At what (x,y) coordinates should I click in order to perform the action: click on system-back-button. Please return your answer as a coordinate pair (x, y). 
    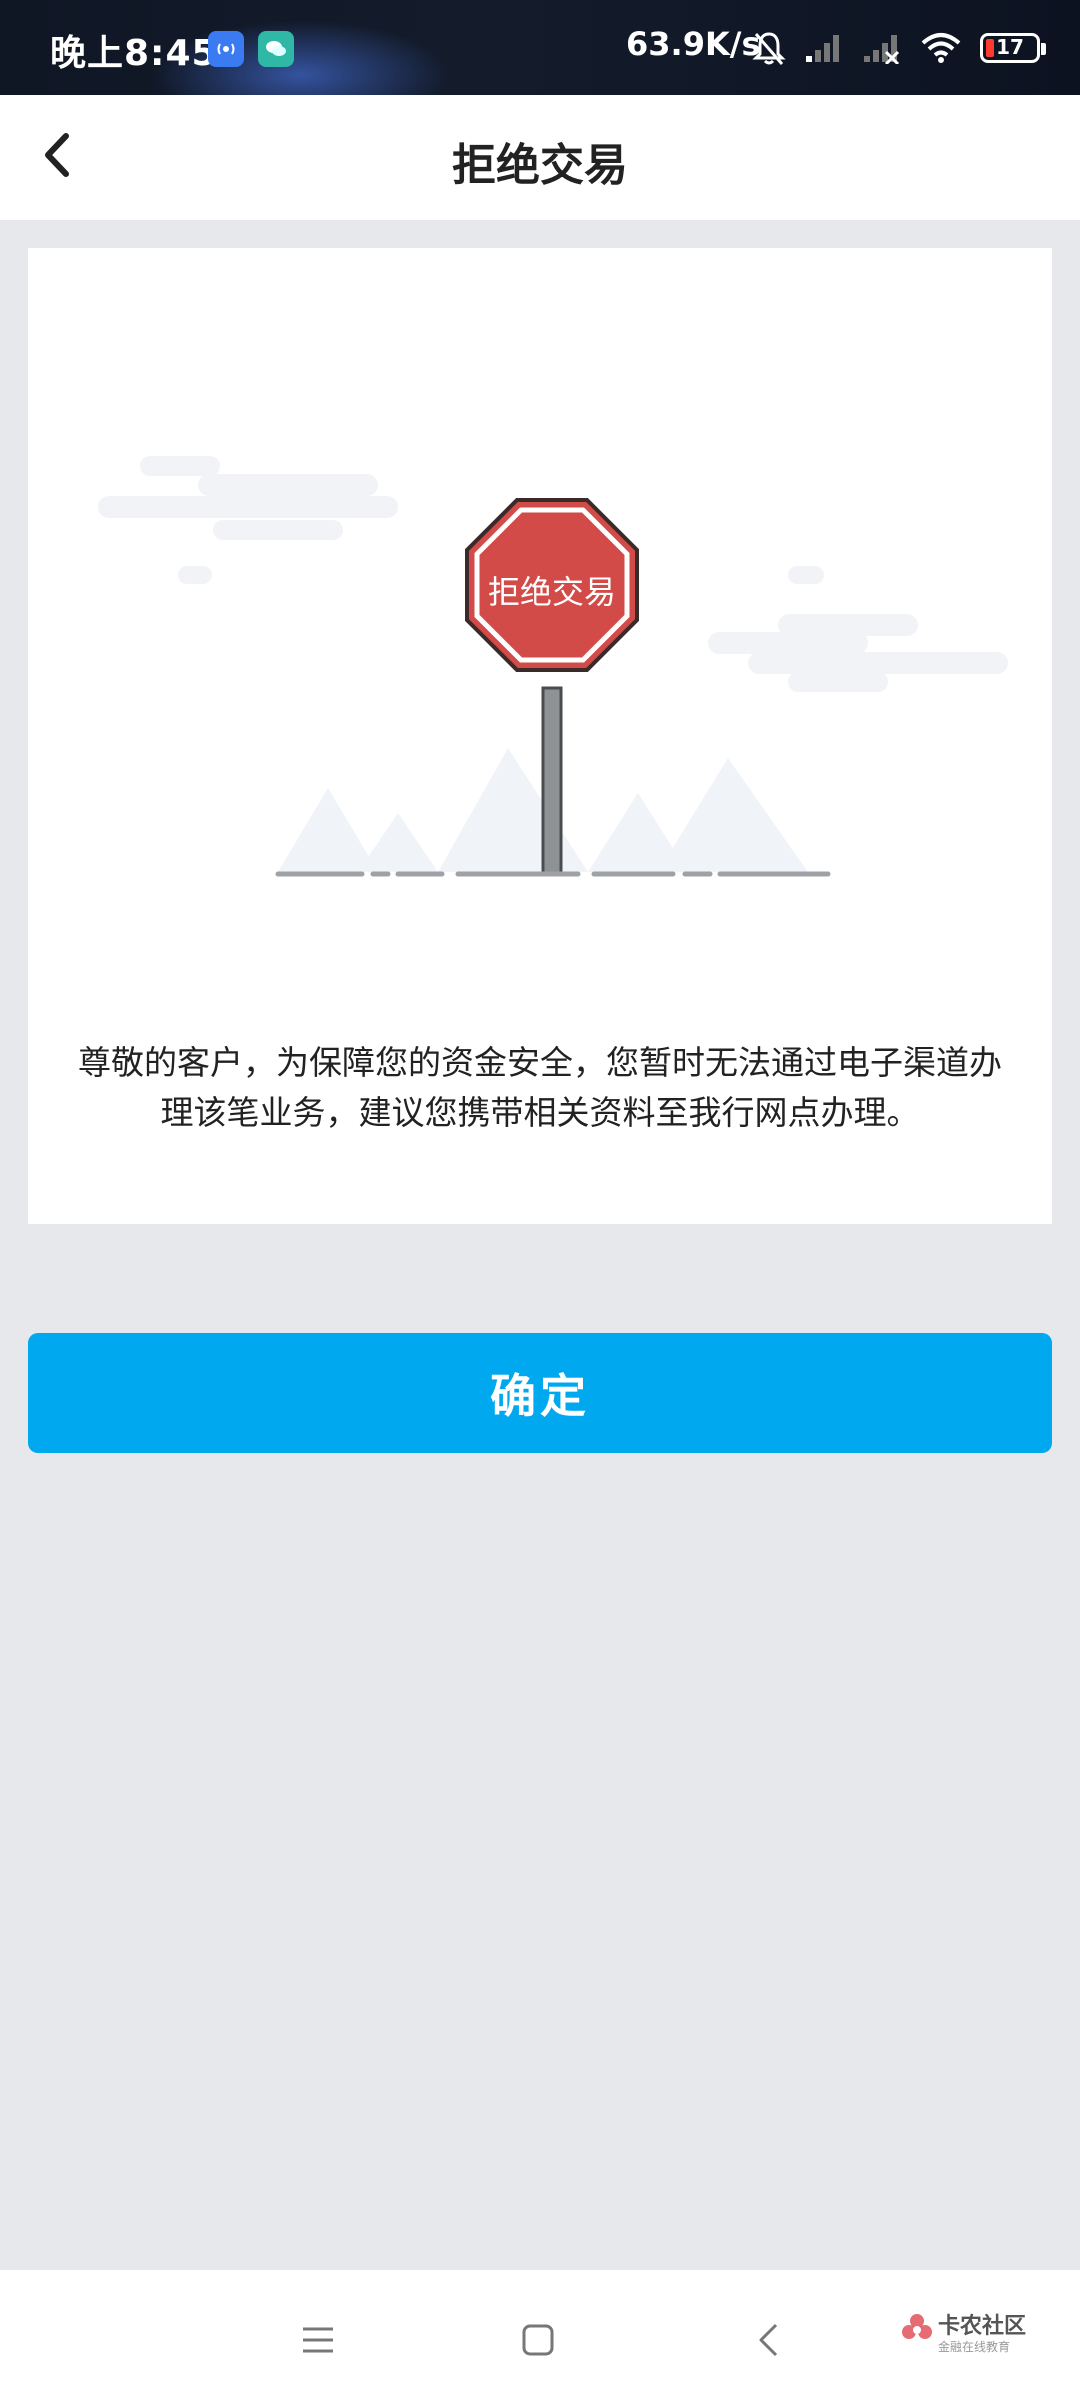
    Looking at the image, I should click on (768, 2340).